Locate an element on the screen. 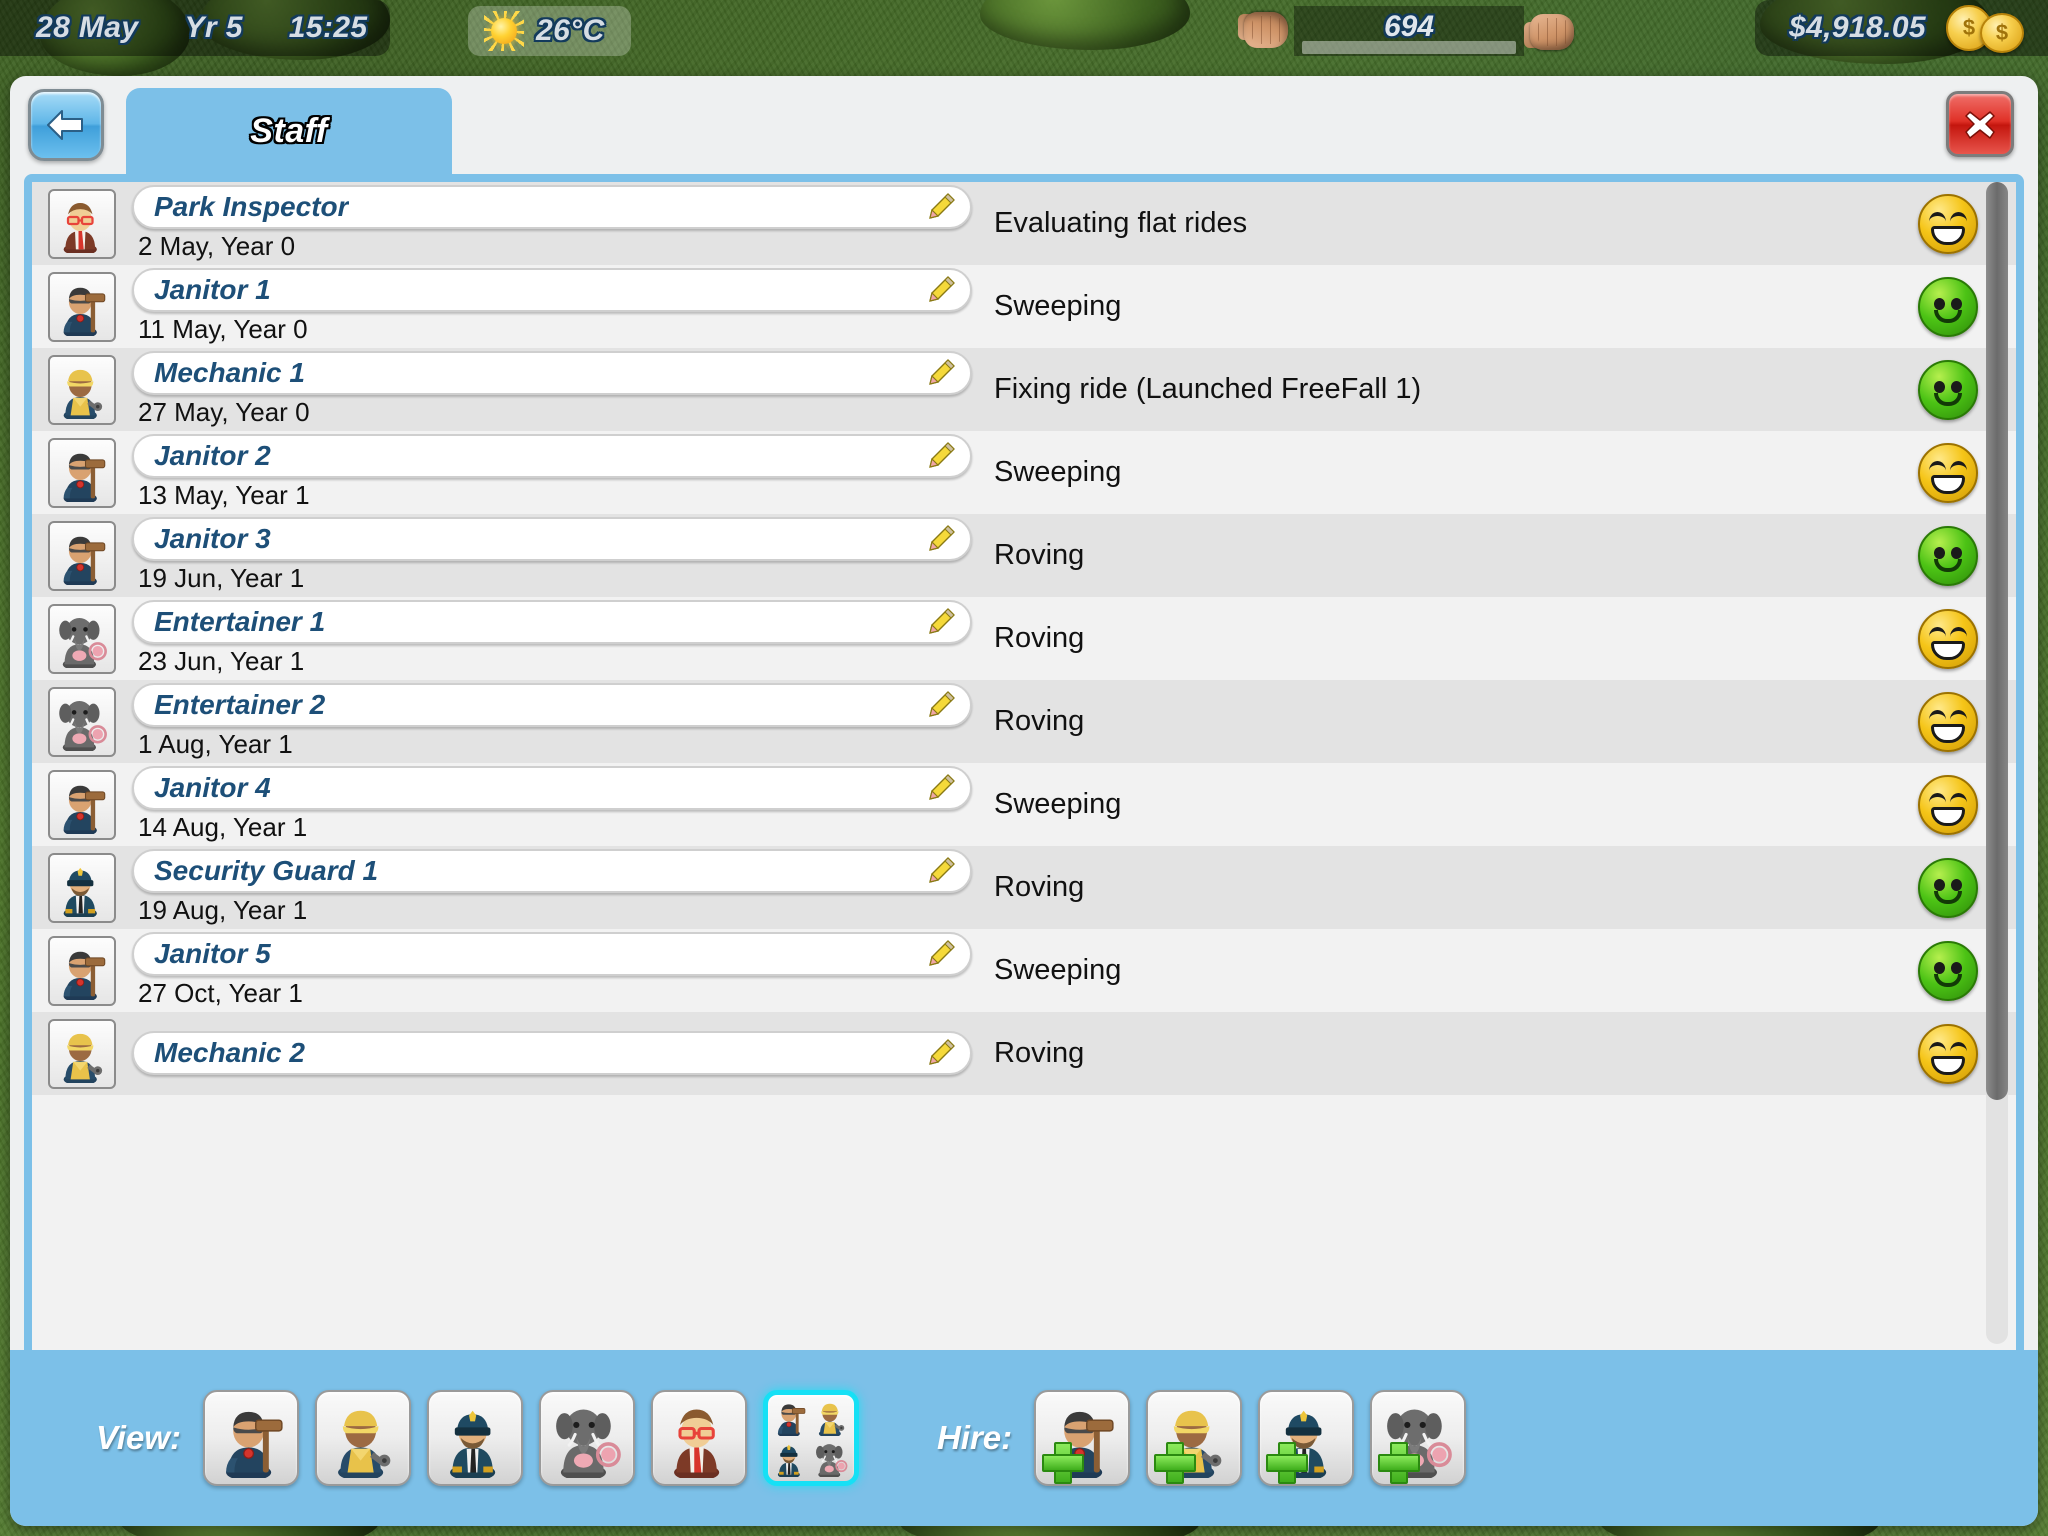 Image resolution: width=2048 pixels, height=1536 pixels. tree-decoration is located at coordinates (1085, 25).